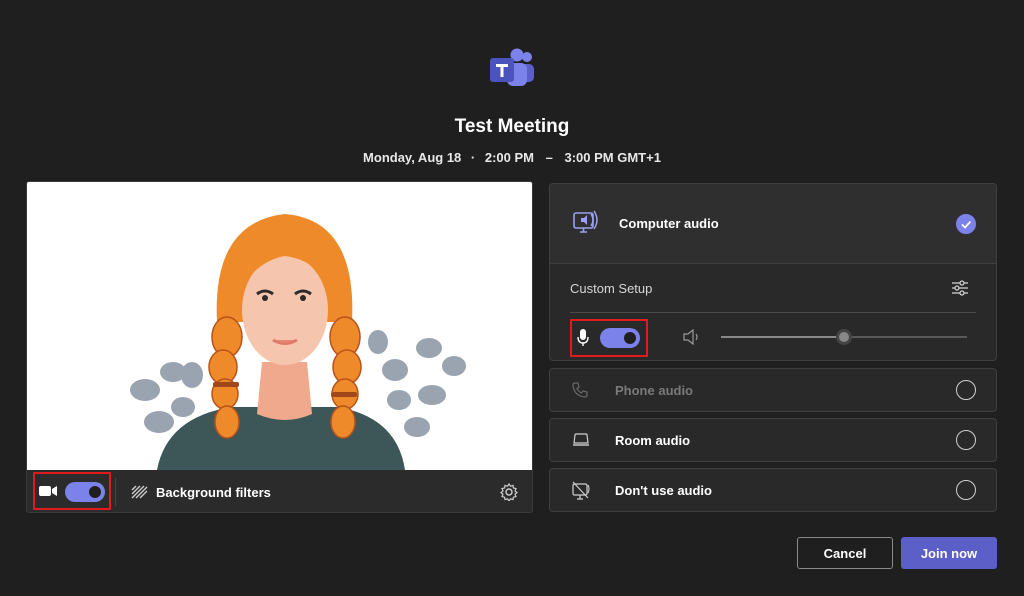 Image resolution: width=1024 pixels, height=596 pixels. Describe the element at coordinates (663, 490) in the screenshot. I see `no-audio-label: Don't use audio` at that location.